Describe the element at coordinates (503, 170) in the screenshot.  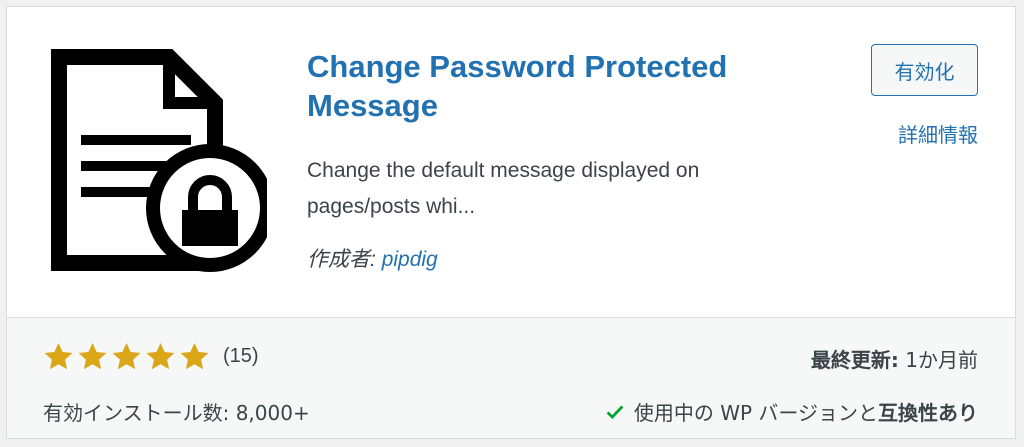
I see `plugin-description-line1: Change the default message displayed on` at that location.